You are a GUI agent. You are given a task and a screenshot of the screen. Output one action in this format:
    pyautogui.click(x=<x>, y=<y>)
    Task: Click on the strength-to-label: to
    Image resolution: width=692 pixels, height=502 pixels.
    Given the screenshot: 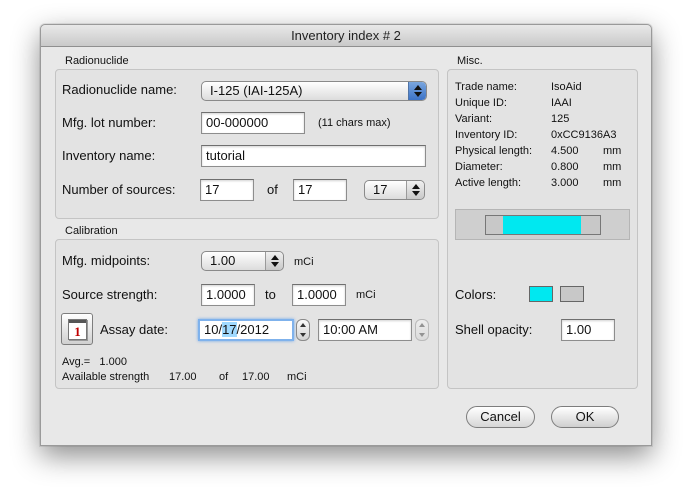 What is the action you would take?
    pyautogui.click(x=270, y=294)
    